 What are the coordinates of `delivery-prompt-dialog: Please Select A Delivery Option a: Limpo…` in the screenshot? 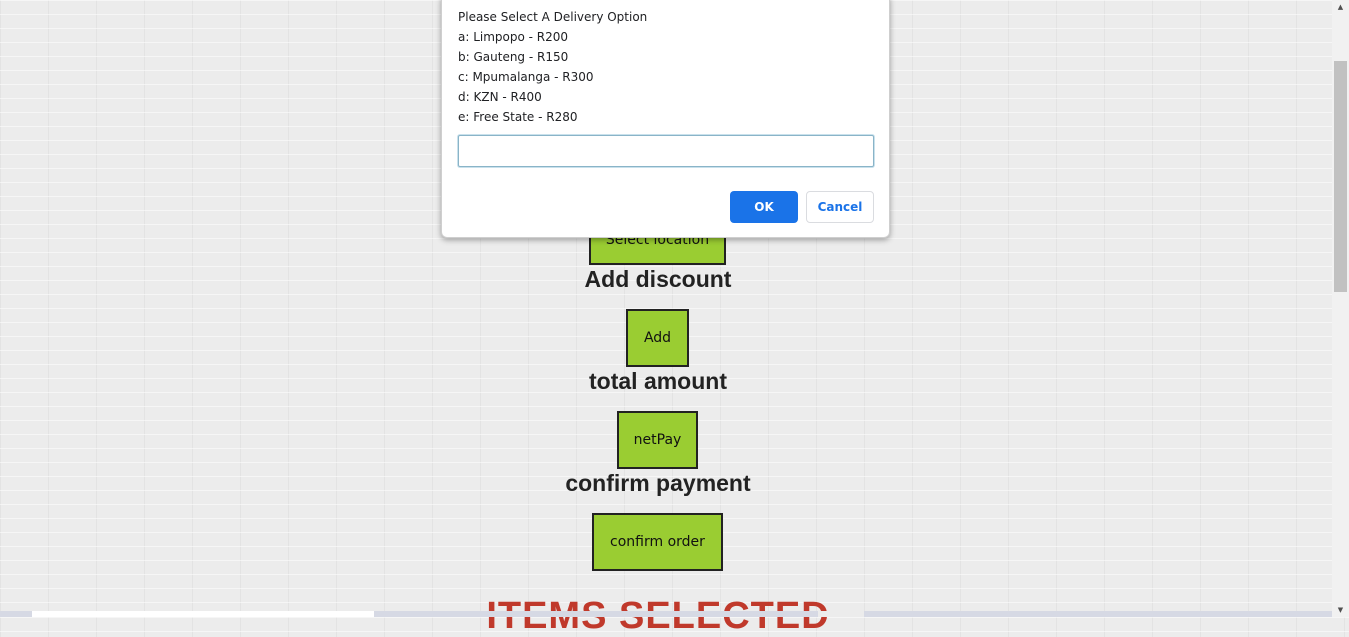 It's located at (665, 119).